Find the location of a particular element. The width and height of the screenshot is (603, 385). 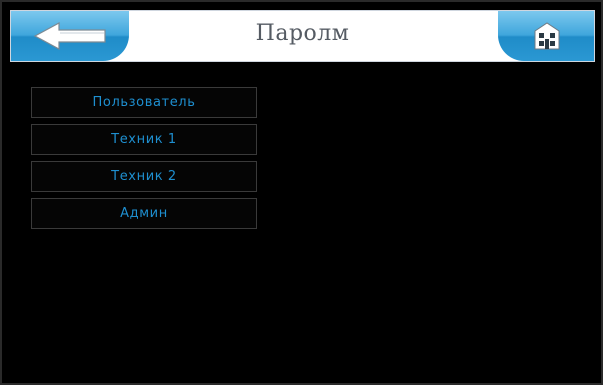

menu-item-admin: Админ is located at coordinates (144, 213).